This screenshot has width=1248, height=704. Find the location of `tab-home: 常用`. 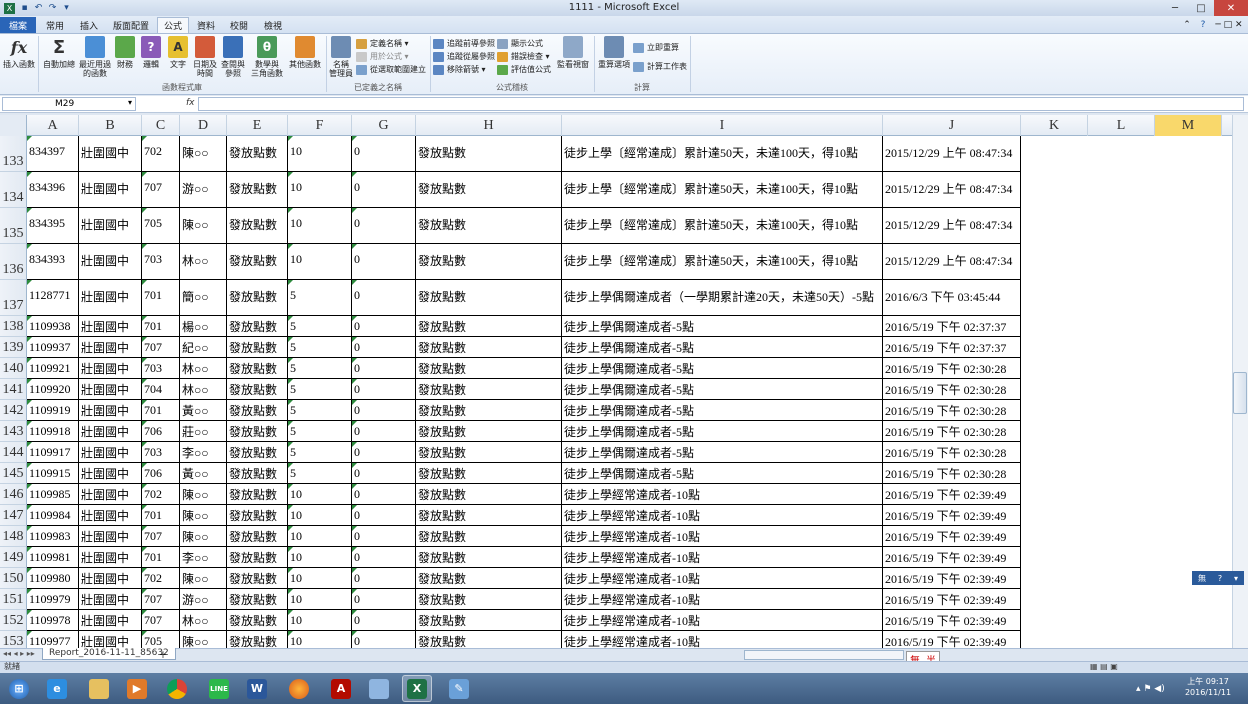

tab-home: 常用 is located at coordinates (55, 25).